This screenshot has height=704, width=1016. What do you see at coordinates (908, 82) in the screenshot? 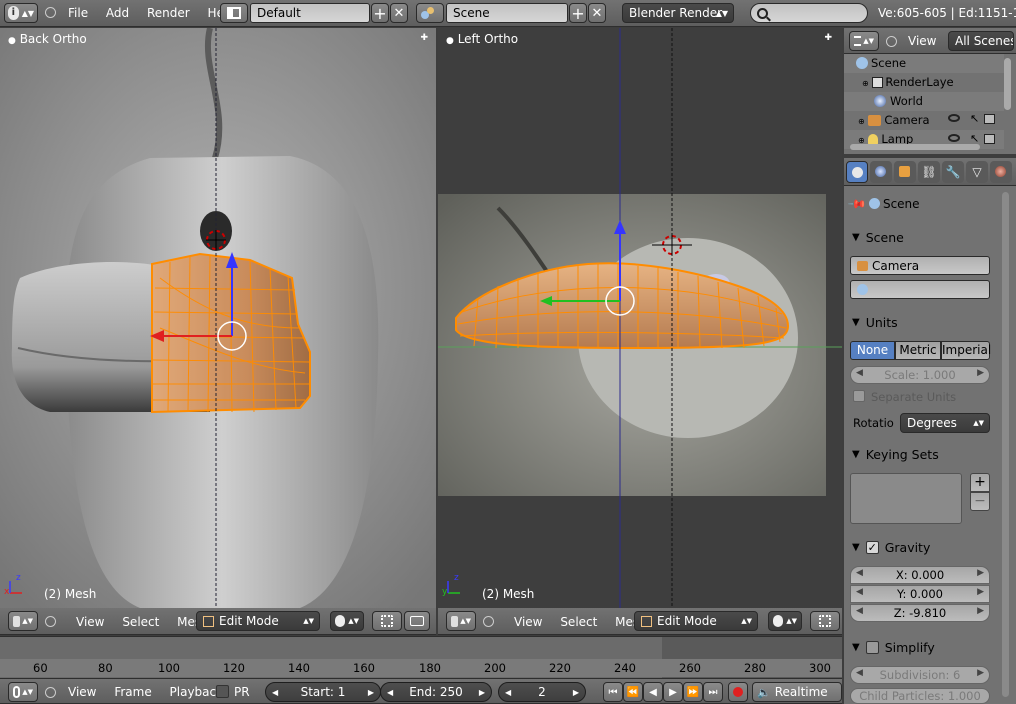
I see `outliner-item-renderlayer: ⊕ RenderLaye` at bounding box center [908, 82].